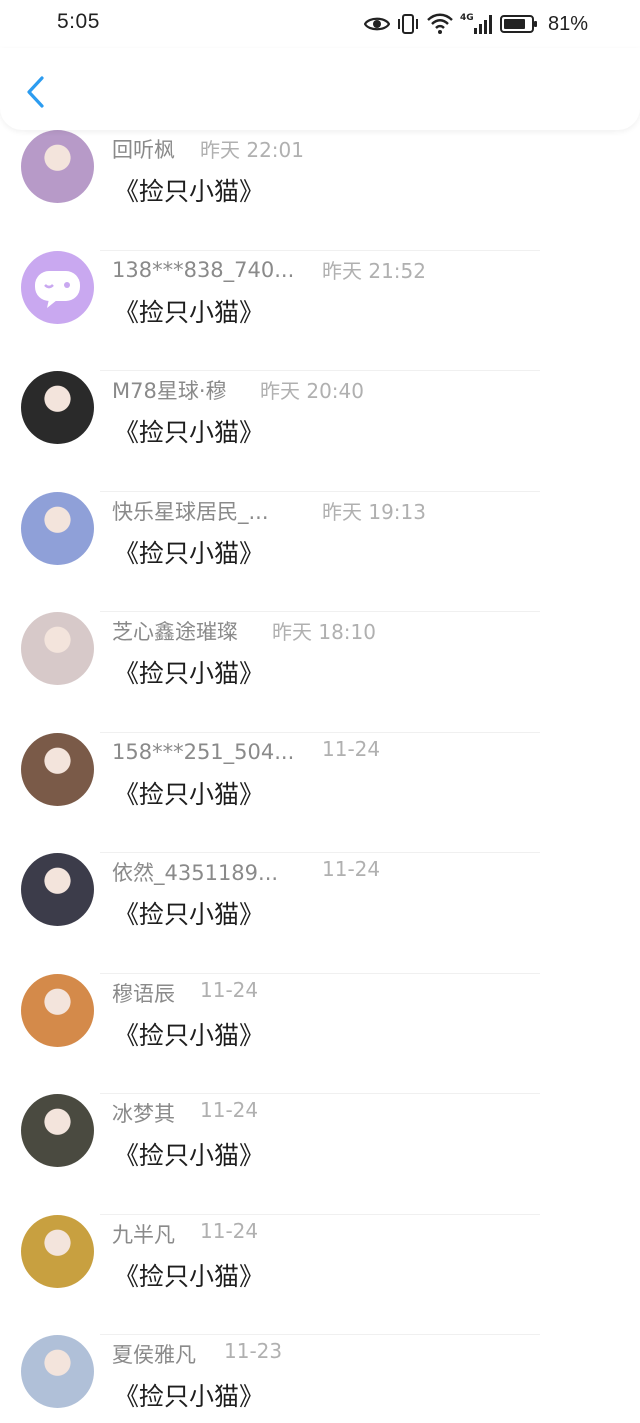 The image size is (640, 1423). What do you see at coordinates (320, 792) in the screenshot?
I see `message-row: 158***251_504... 11-24 《捡只小猫》` at bounding box center [320, 792].